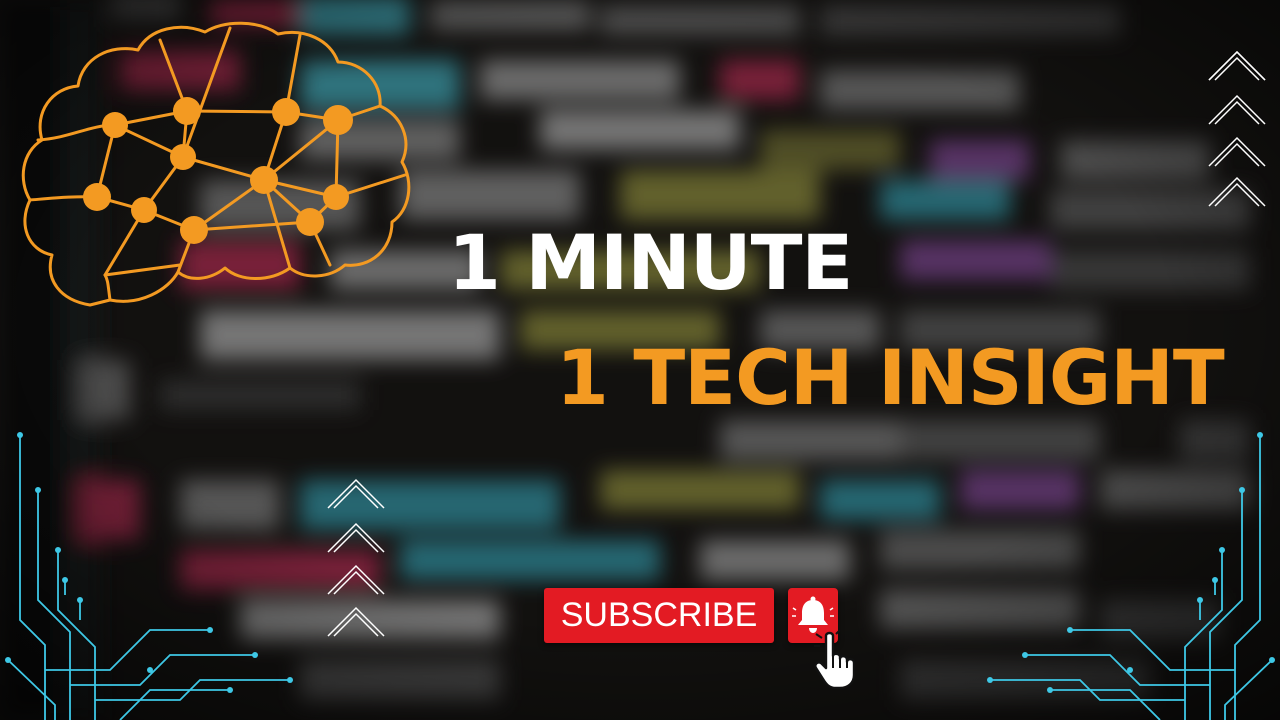 The width and height of the screenshot is (1280, 720). I want to click on subscribe-label: SUBSCRIBE, so click(659, 615).